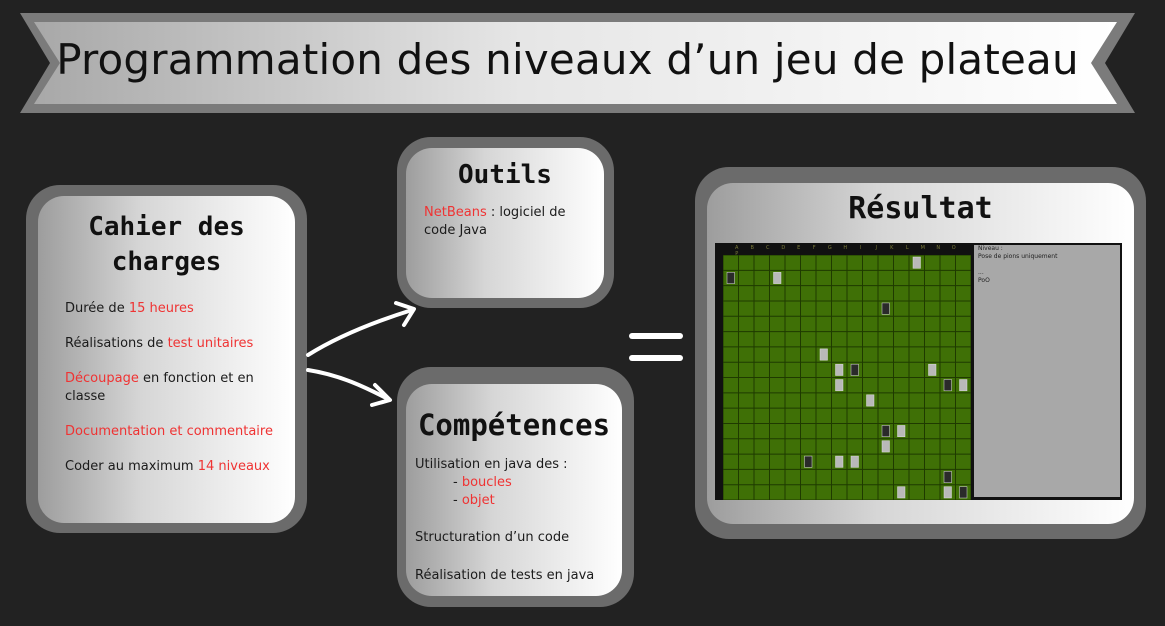  I want to click on game-board, so click(847, 377).